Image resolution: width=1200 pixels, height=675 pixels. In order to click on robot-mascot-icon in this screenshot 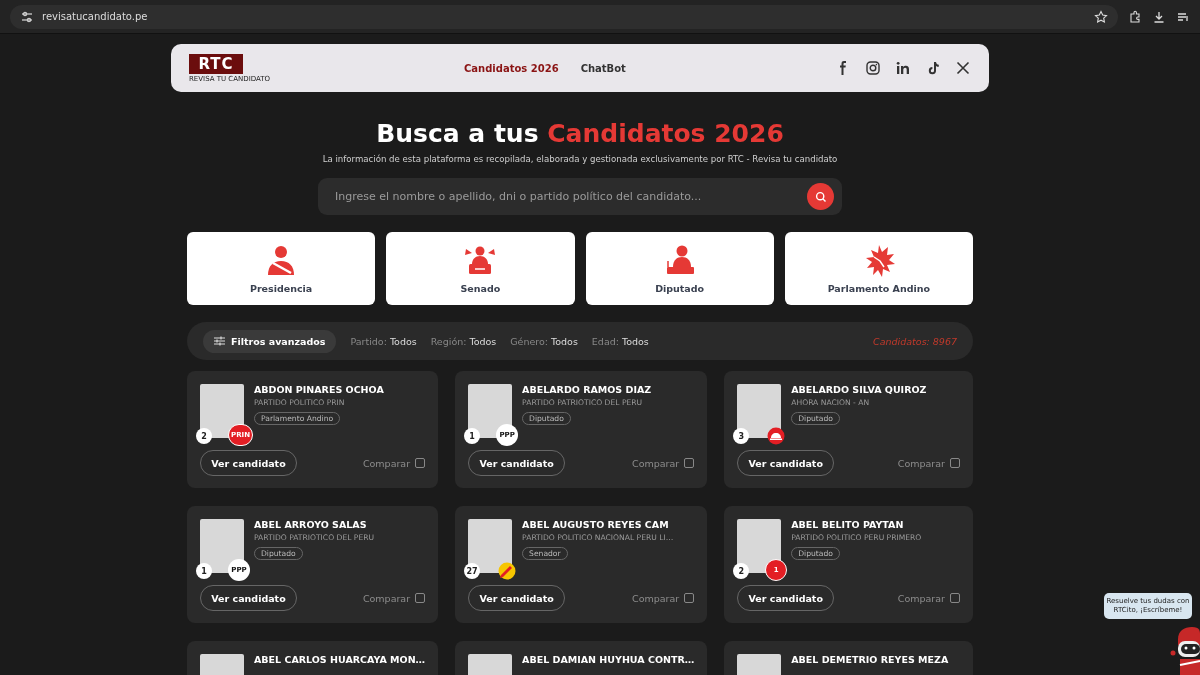, I will do `click(1185, 650)`.